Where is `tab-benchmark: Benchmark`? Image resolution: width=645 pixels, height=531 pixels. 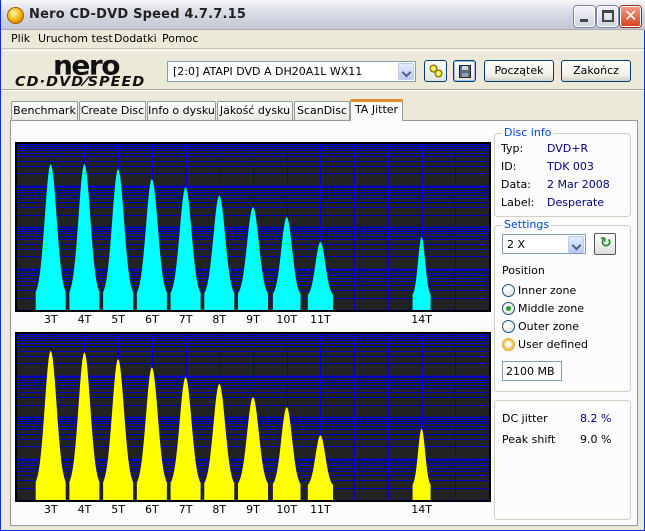
tab-benchmark: Benchmark is located at coordinates (44, 110).